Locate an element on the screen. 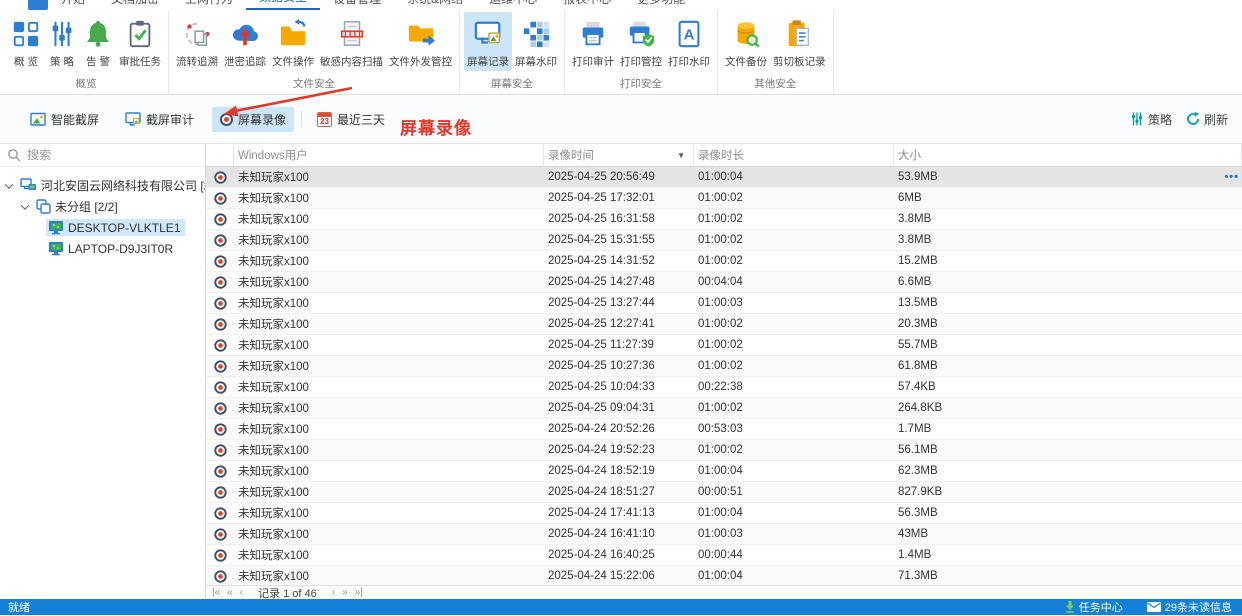 The width and height of the screenshot is (1242, 616). overview-button: 概 览 is located at coordinates (26, 41).